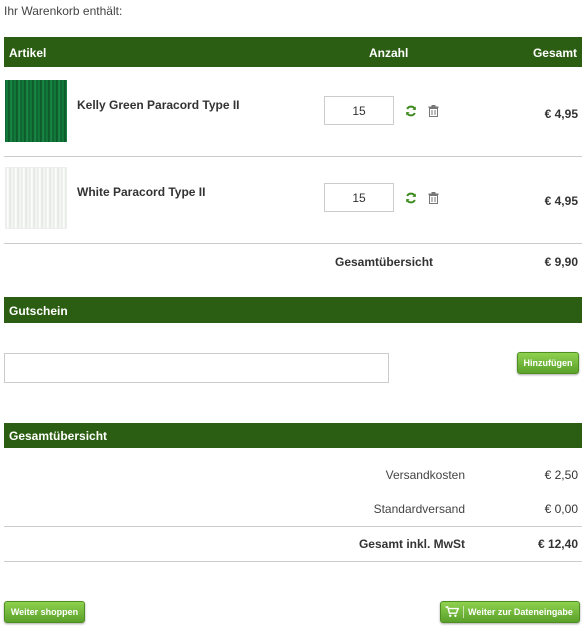 The height and width of the screenshot is (632, 588). I want to click on subtotal-label: Gesamtübersicht, so click(384, 262).